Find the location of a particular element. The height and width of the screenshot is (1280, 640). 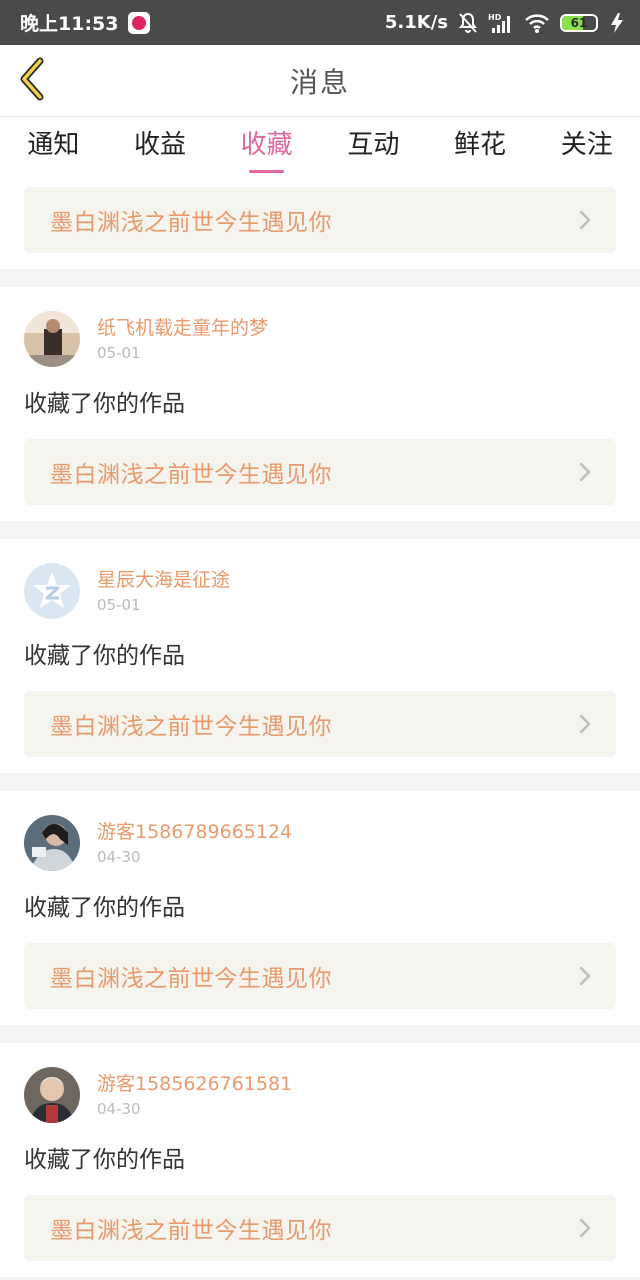

hd-signal-icon: HD is located at coordinates (501, 23).